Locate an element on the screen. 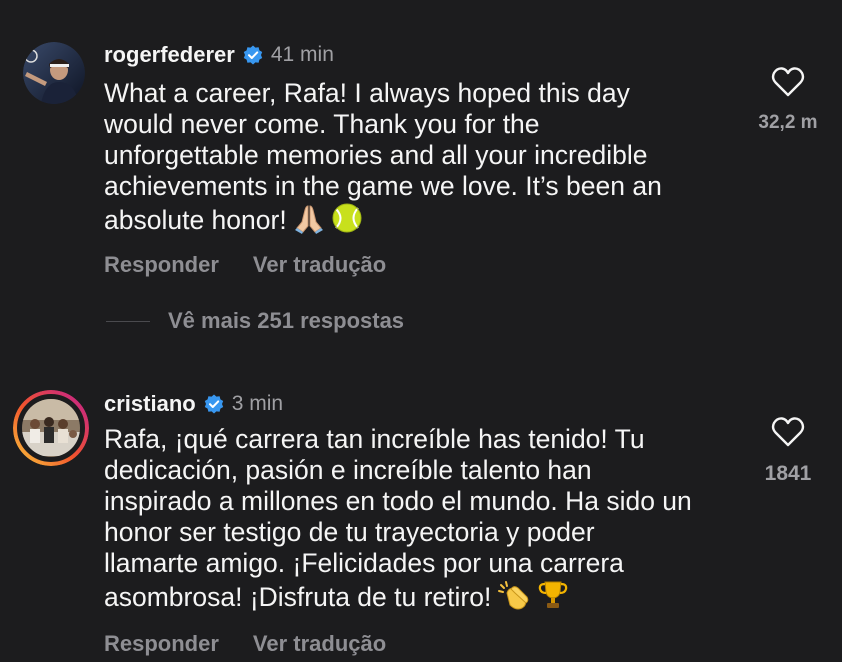 The image size is (842, 662). comment-text-line-last: asombrosa! ¡Disfruta de tu retiro! is located at coordinates (424, 596).